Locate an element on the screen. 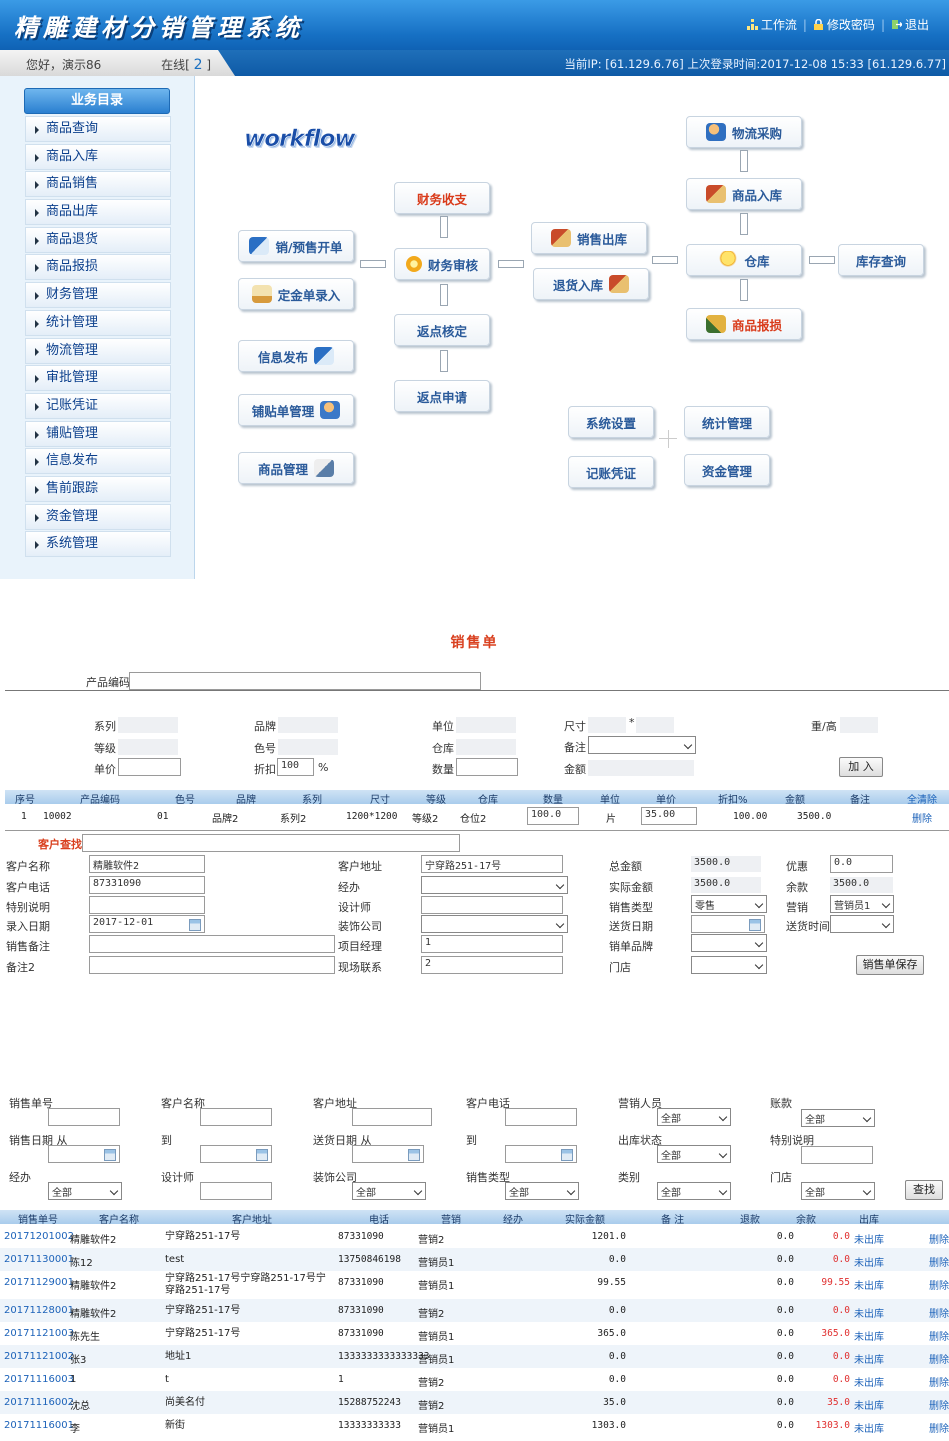  search-ctel-input is located at coordinates (541, 1117).